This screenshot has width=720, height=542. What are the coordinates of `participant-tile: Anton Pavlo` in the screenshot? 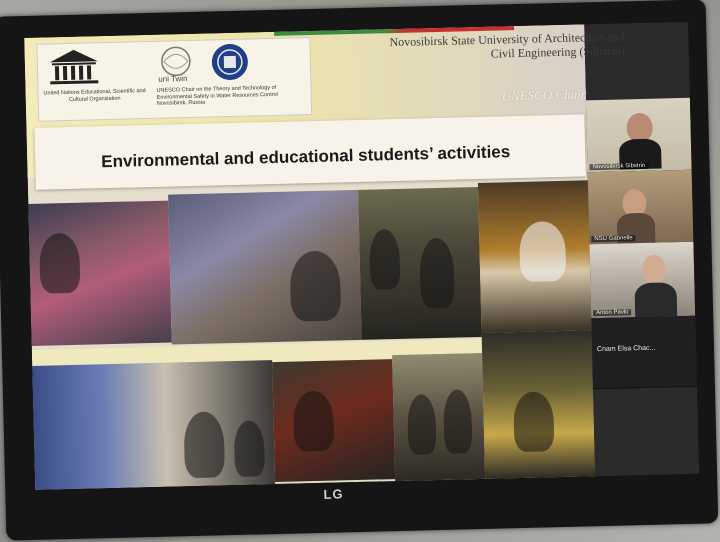 It's located at (642, 280).